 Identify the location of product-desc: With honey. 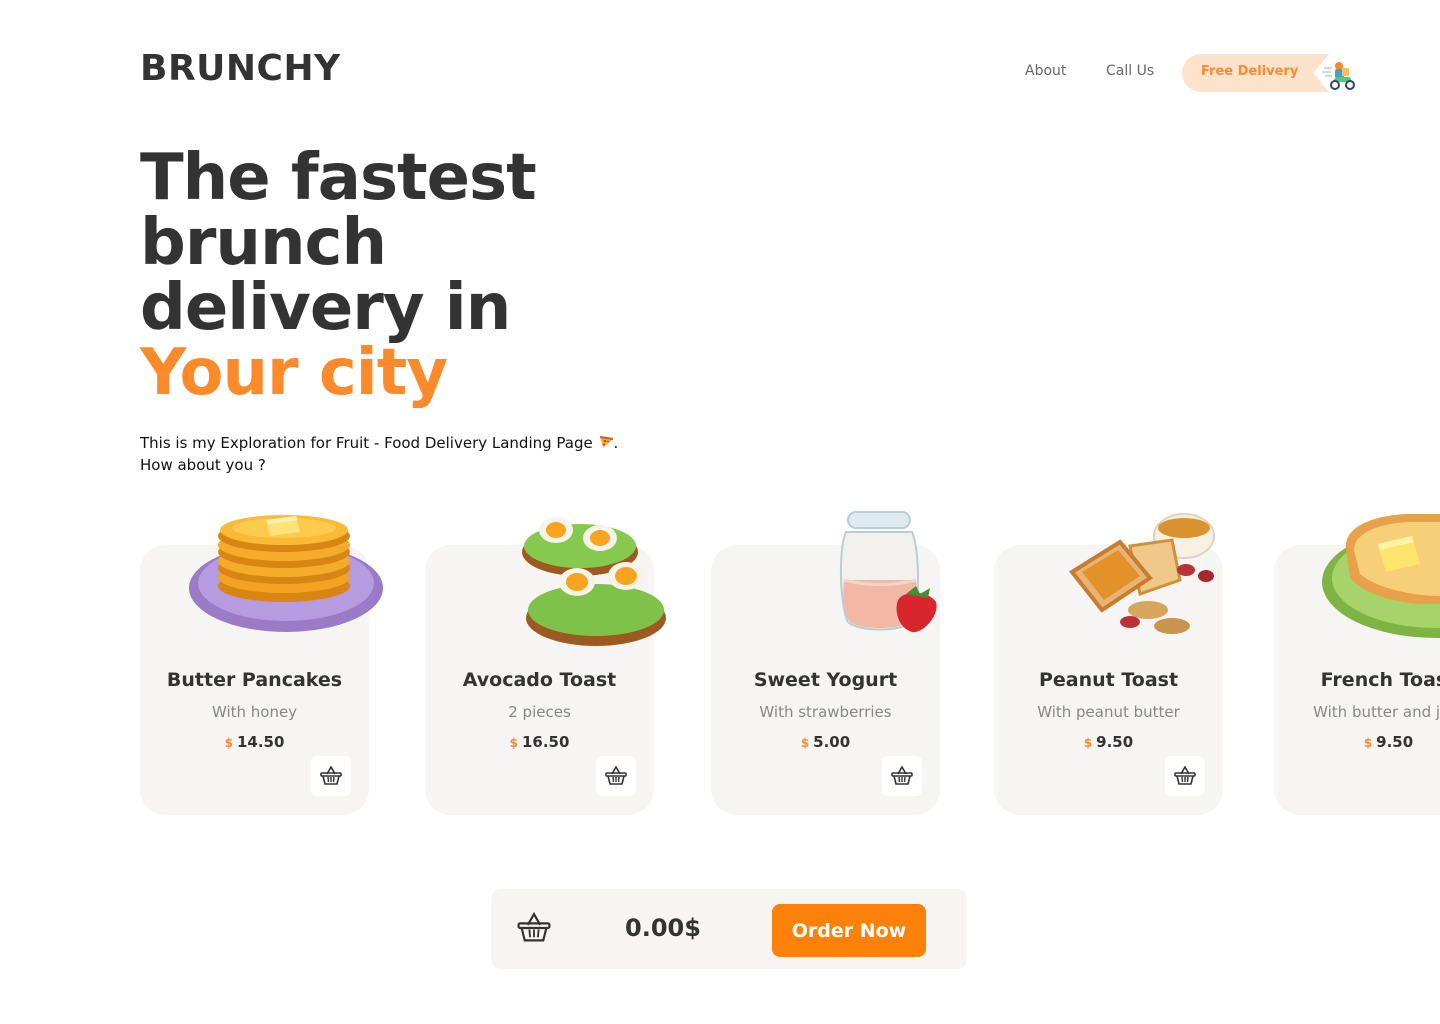
(254, 712).